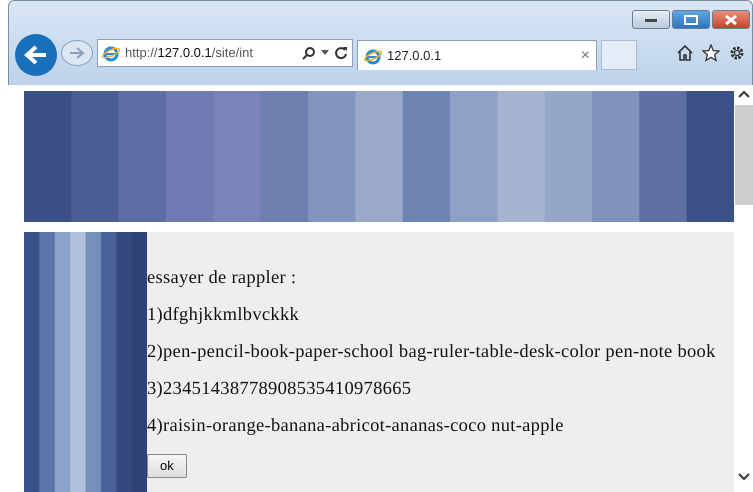 The image size is (753, 492). I want to click on text-line: 3)23451438778908535410978665, so click(279, 389).